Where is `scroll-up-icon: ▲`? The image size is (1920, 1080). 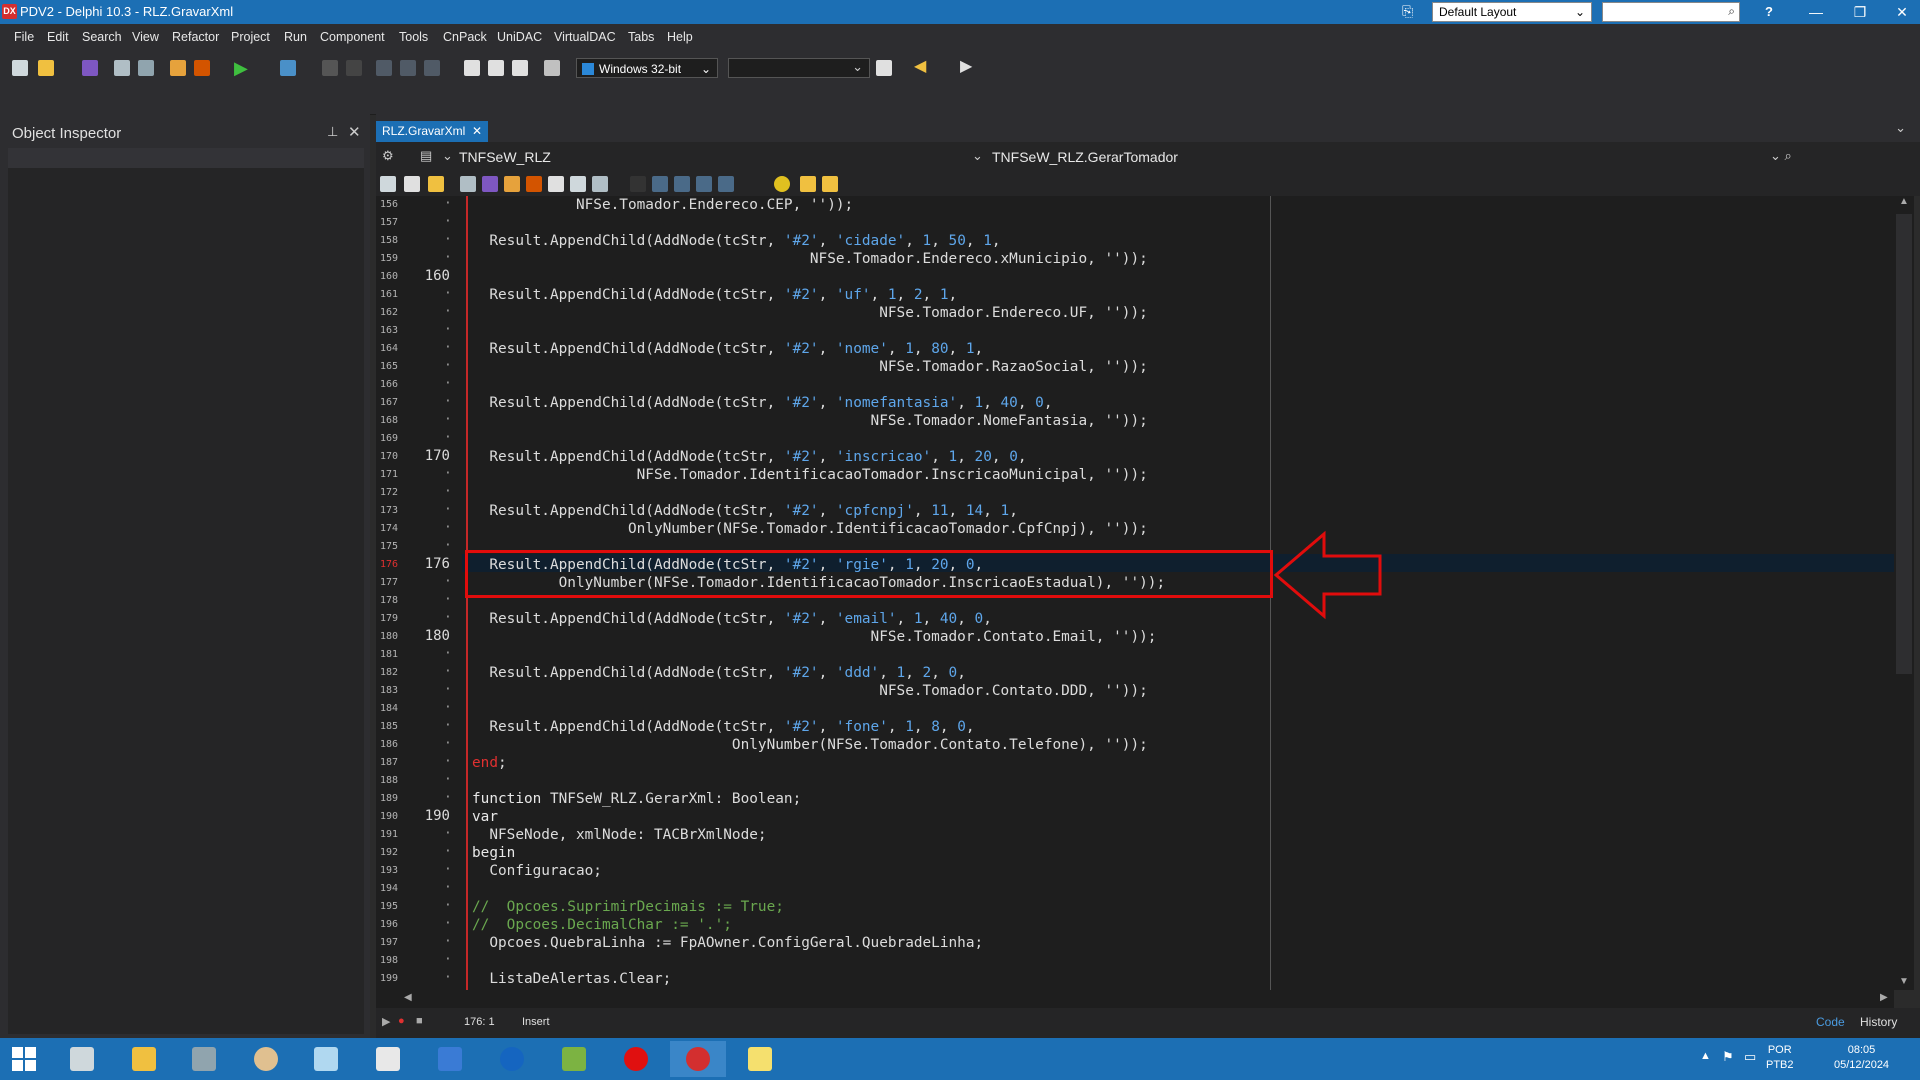 scroll-up-icon: ▲ is located at coordinates (1904, 201).